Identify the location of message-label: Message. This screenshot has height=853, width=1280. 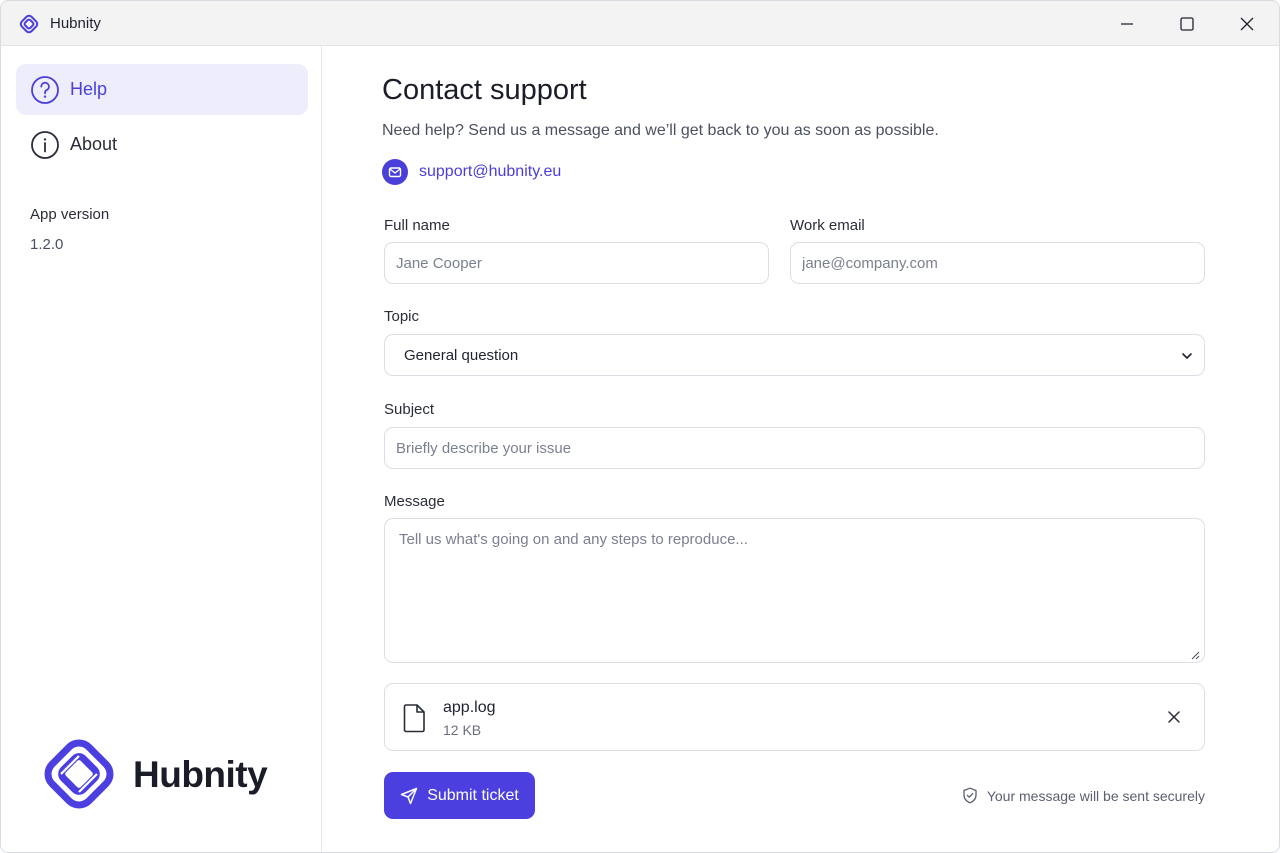
(414, 501).